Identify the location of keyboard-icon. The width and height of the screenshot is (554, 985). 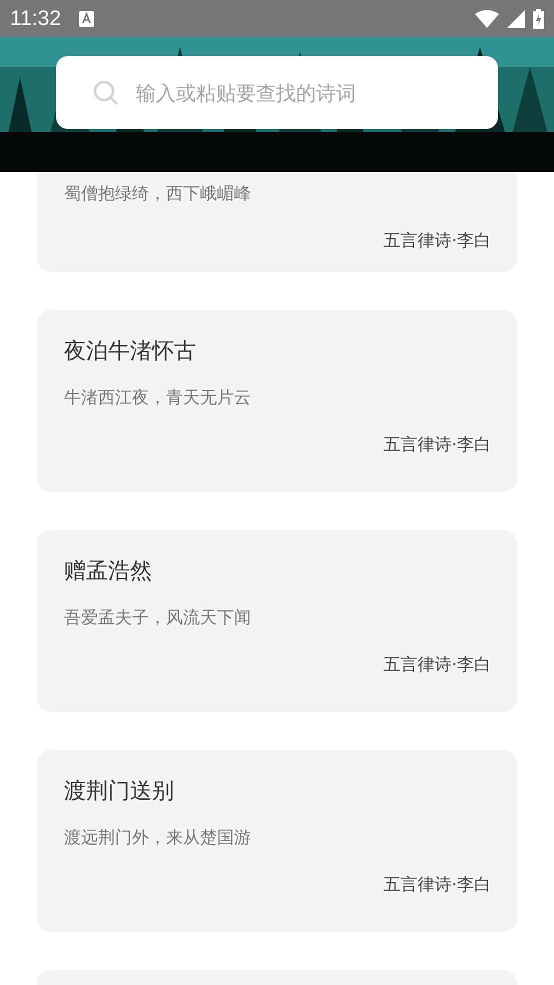
(86, 18).